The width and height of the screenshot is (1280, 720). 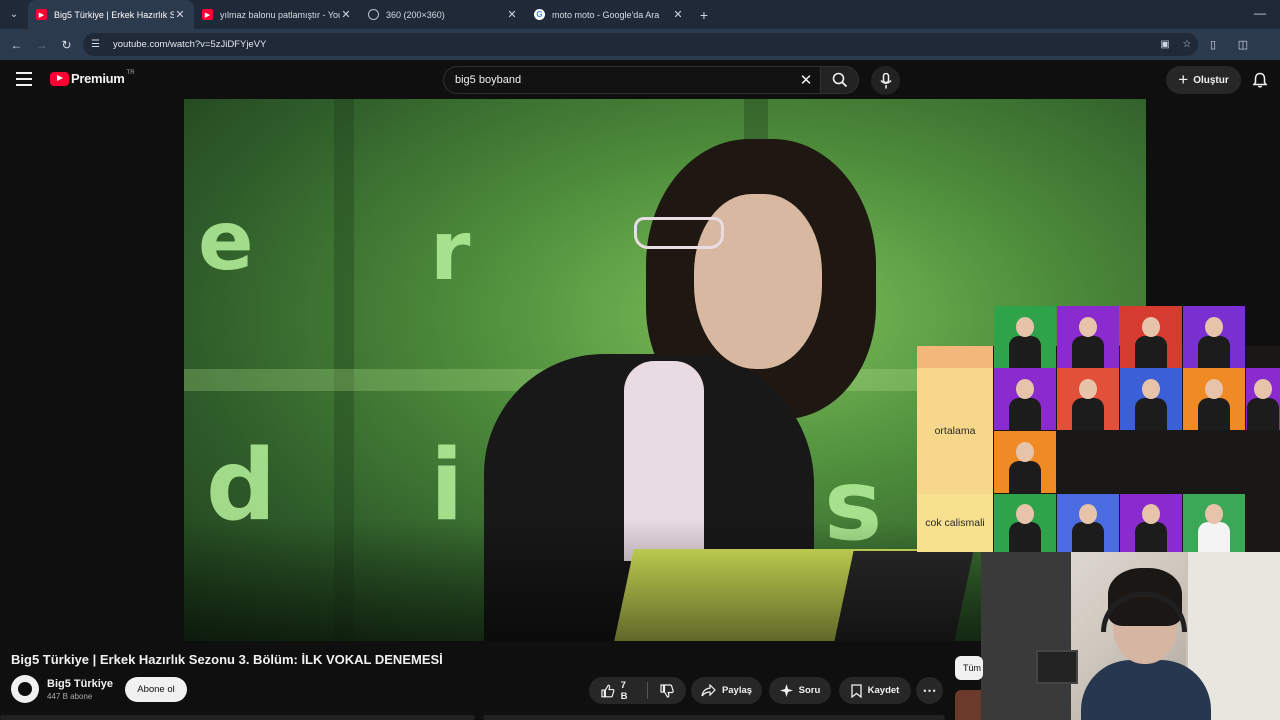 I want to click on like-dislike-group: 7 B, so click(x=637, y=690).